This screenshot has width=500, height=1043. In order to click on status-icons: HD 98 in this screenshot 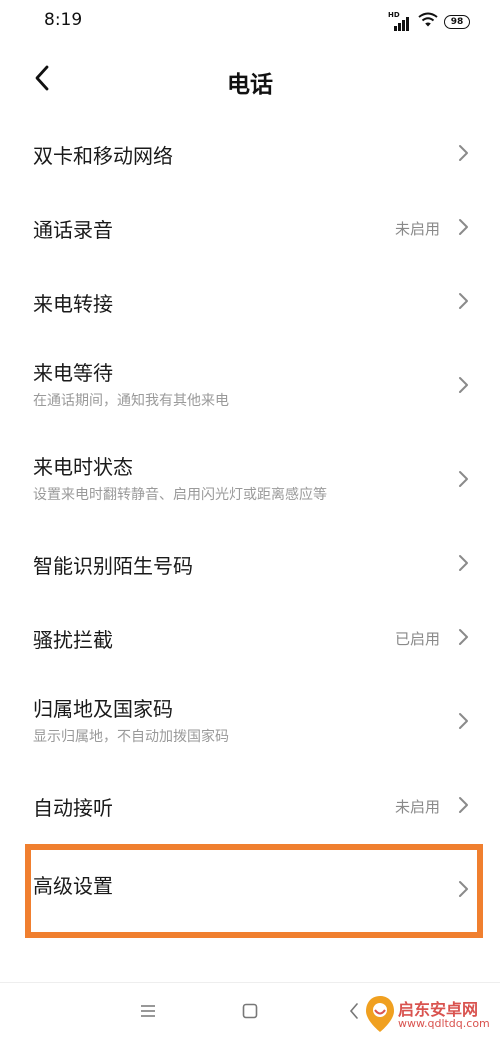, I will do `click(429, 21)`.